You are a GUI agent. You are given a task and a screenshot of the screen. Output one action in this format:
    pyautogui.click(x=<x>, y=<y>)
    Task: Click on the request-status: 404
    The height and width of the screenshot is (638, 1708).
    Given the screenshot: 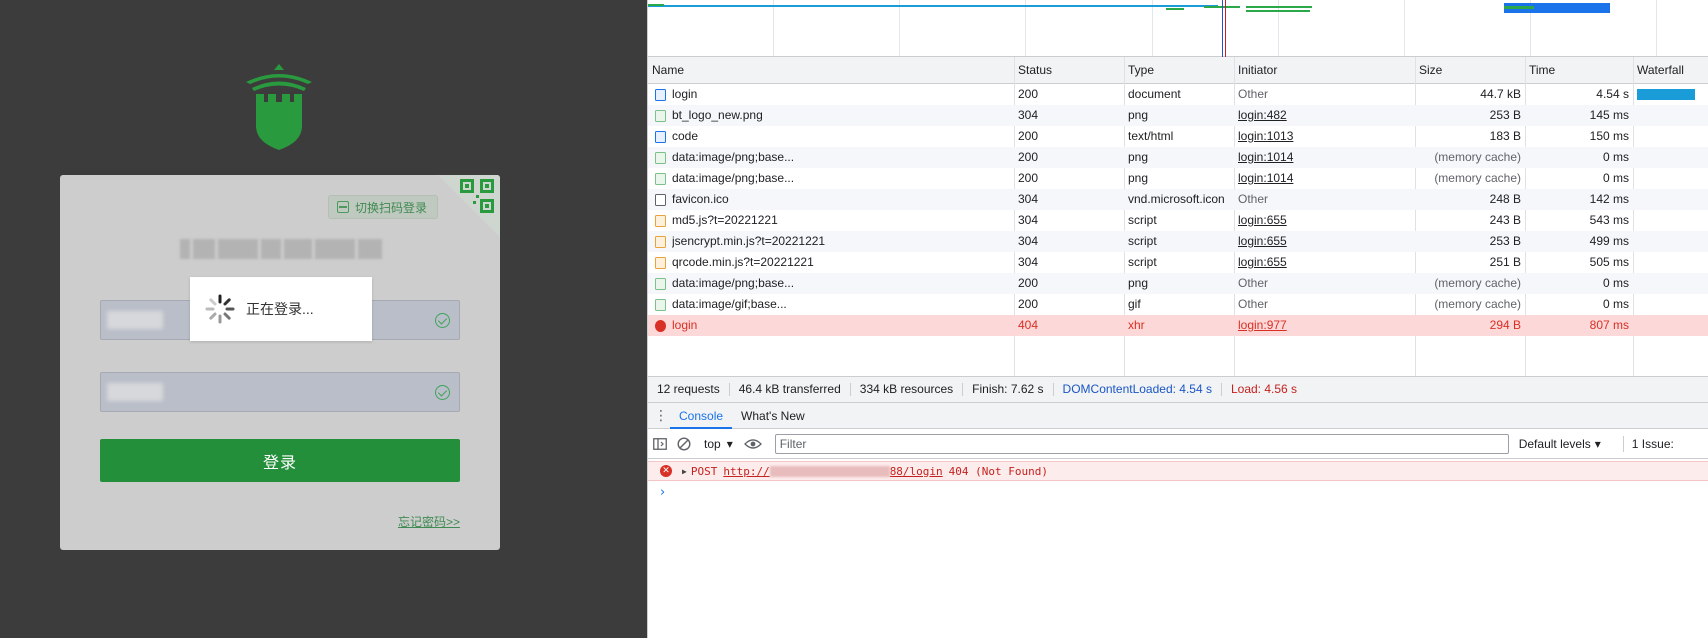 What is the action you would take?
    pyautogui.click(x=1028, y=325)
    